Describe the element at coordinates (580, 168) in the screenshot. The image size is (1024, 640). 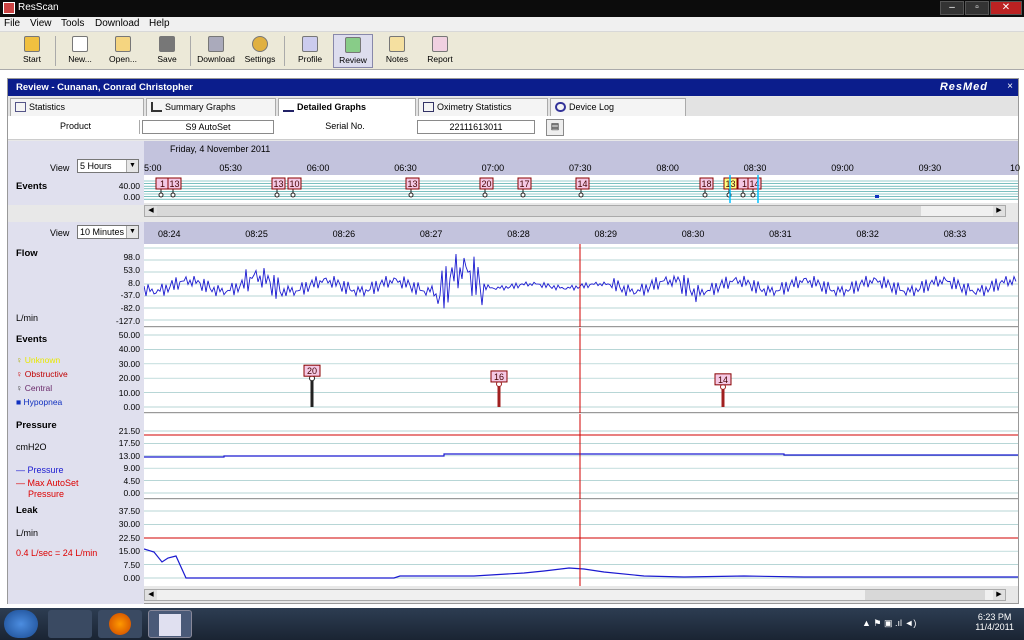
I see `overview-time-tick: 07:30` at that location.